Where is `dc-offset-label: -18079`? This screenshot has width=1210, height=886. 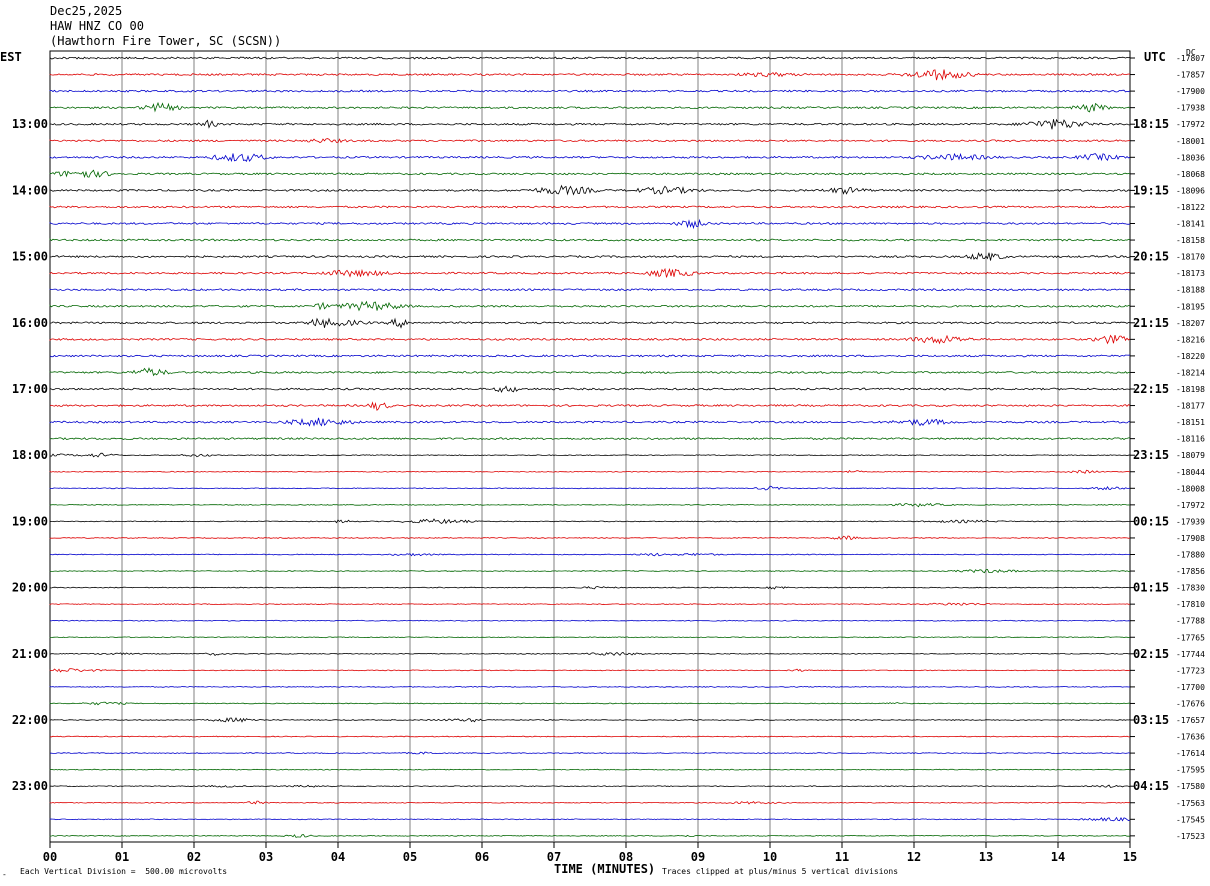 dc-offset-label: -18079 is located at coordinates (1190, 455).